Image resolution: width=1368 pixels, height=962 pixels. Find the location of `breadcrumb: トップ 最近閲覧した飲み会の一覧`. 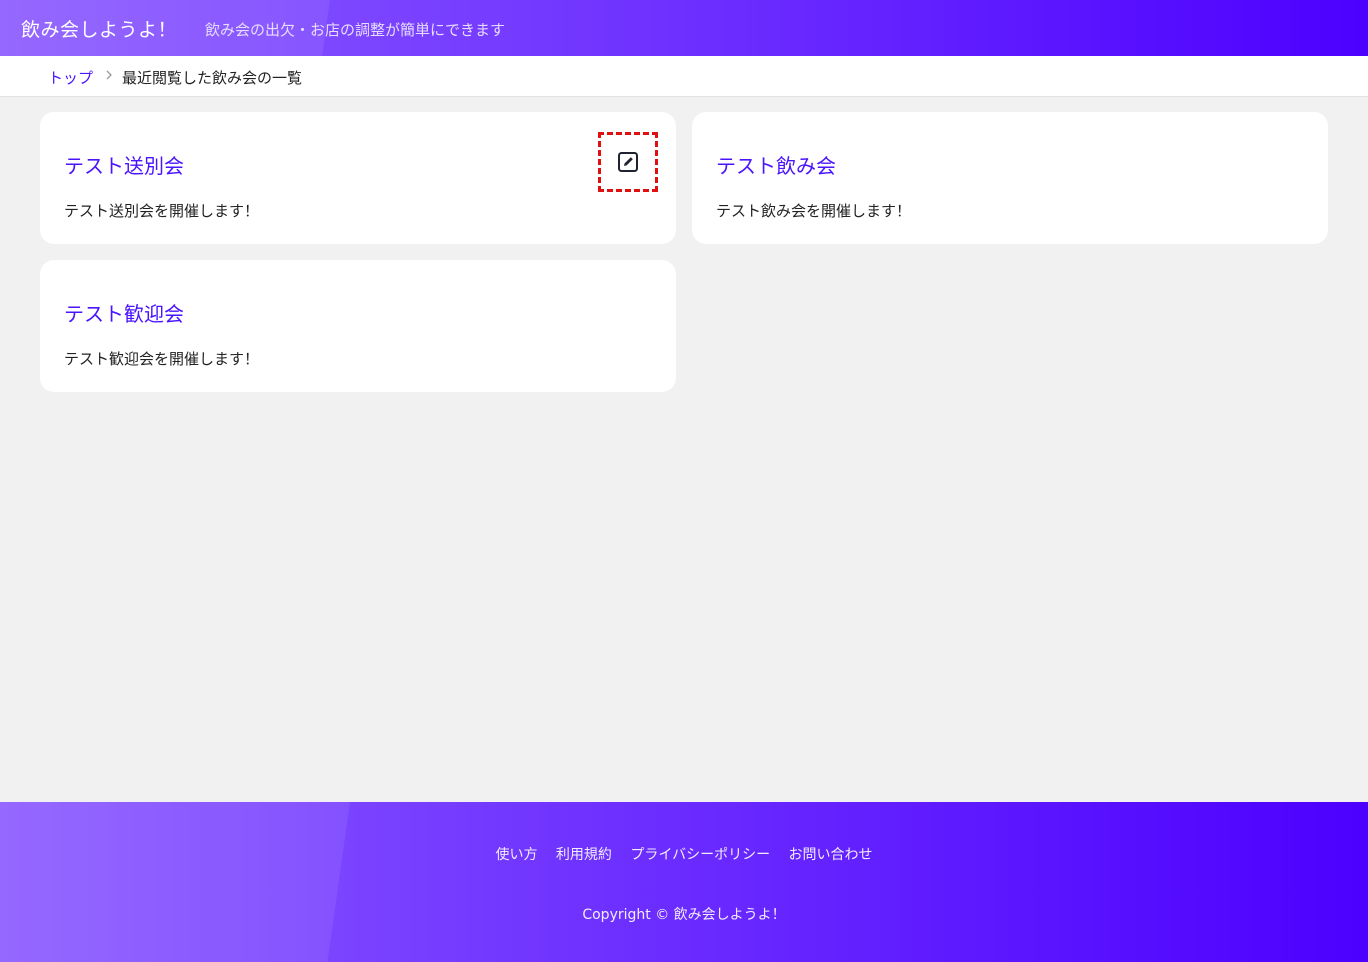

breadcrumb: トップ 最近閲覧した飲み会の一覧 is located at coordinates (684, 76).